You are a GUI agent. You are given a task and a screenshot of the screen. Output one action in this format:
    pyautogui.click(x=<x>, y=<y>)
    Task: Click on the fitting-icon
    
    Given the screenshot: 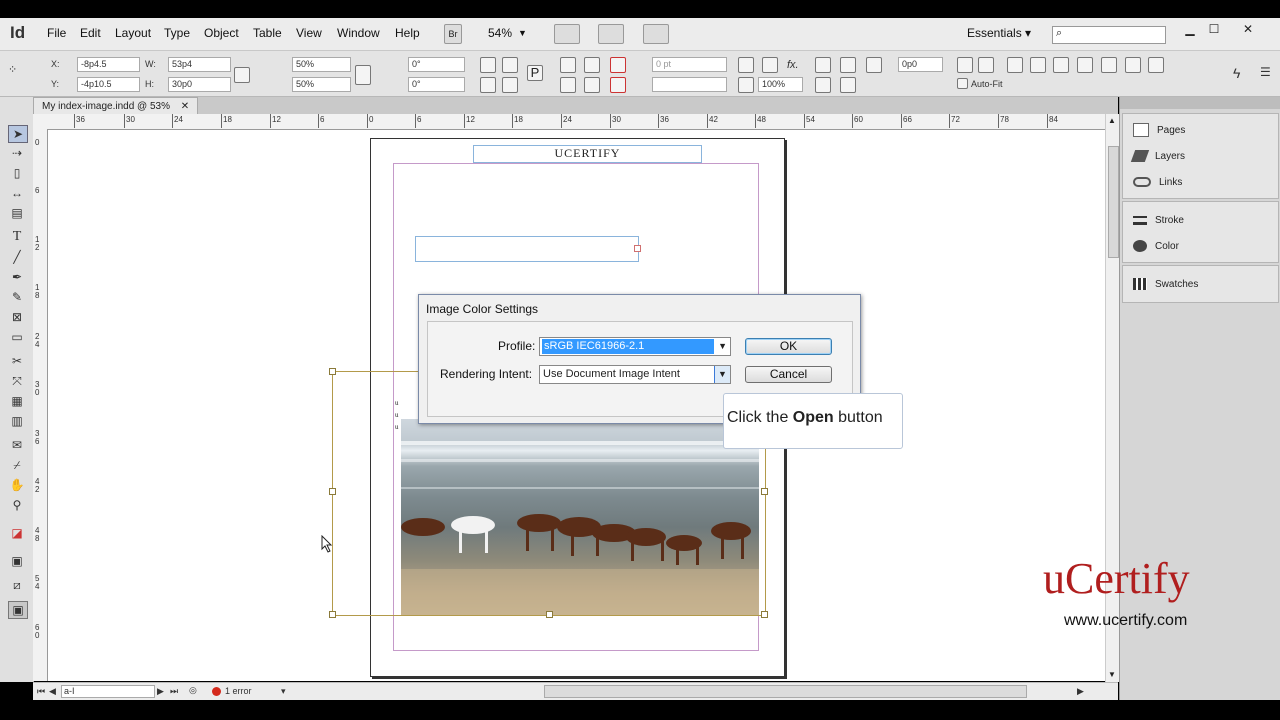 What is the action you would take?
    pyautogui.click(x=874, y=65)
    